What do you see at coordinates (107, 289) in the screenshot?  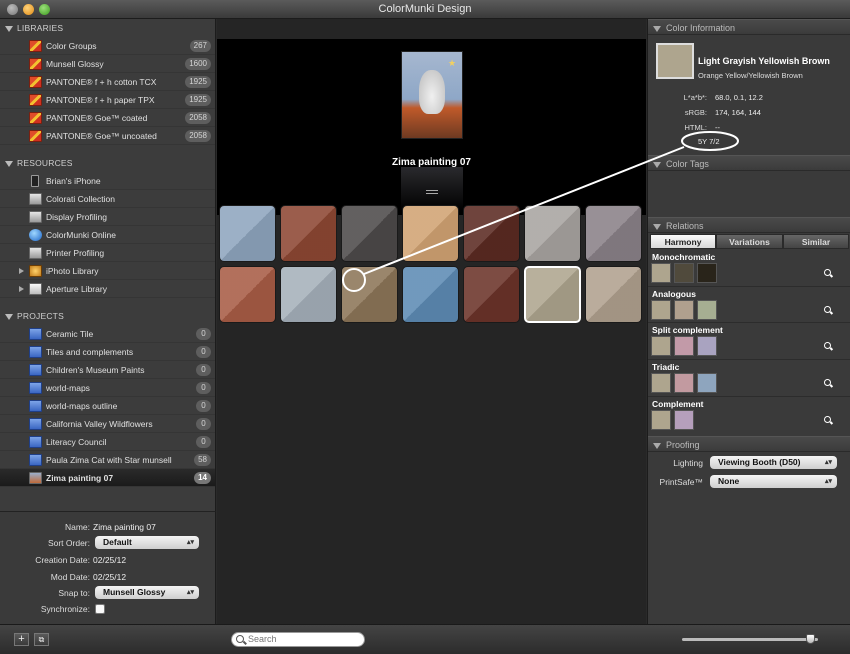 I see `sidebar-item-aperture-library: Aperture Library` at bounding box center [107, 289].